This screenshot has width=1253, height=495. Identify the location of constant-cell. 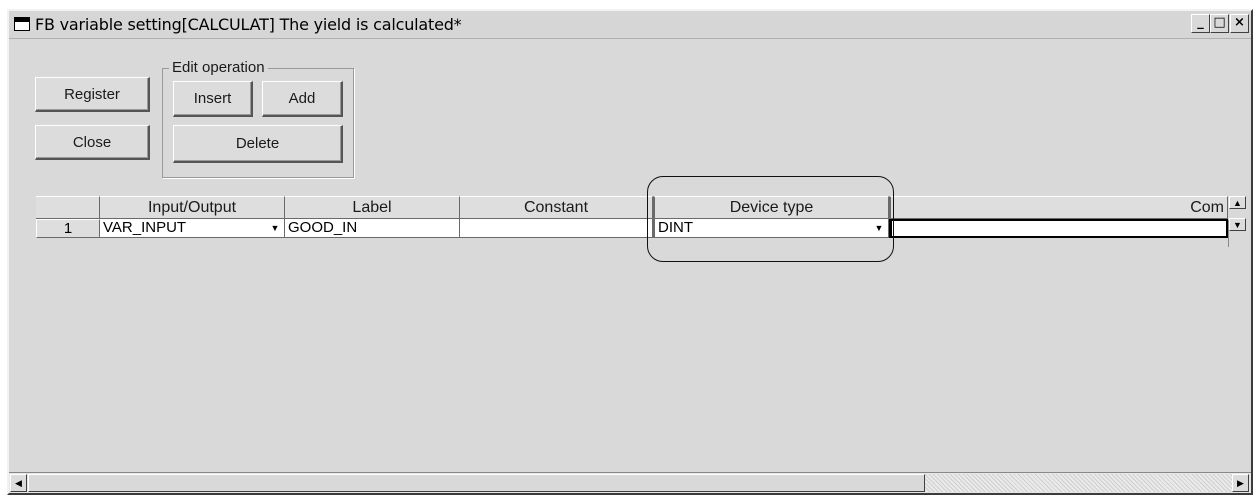
(556, 228).